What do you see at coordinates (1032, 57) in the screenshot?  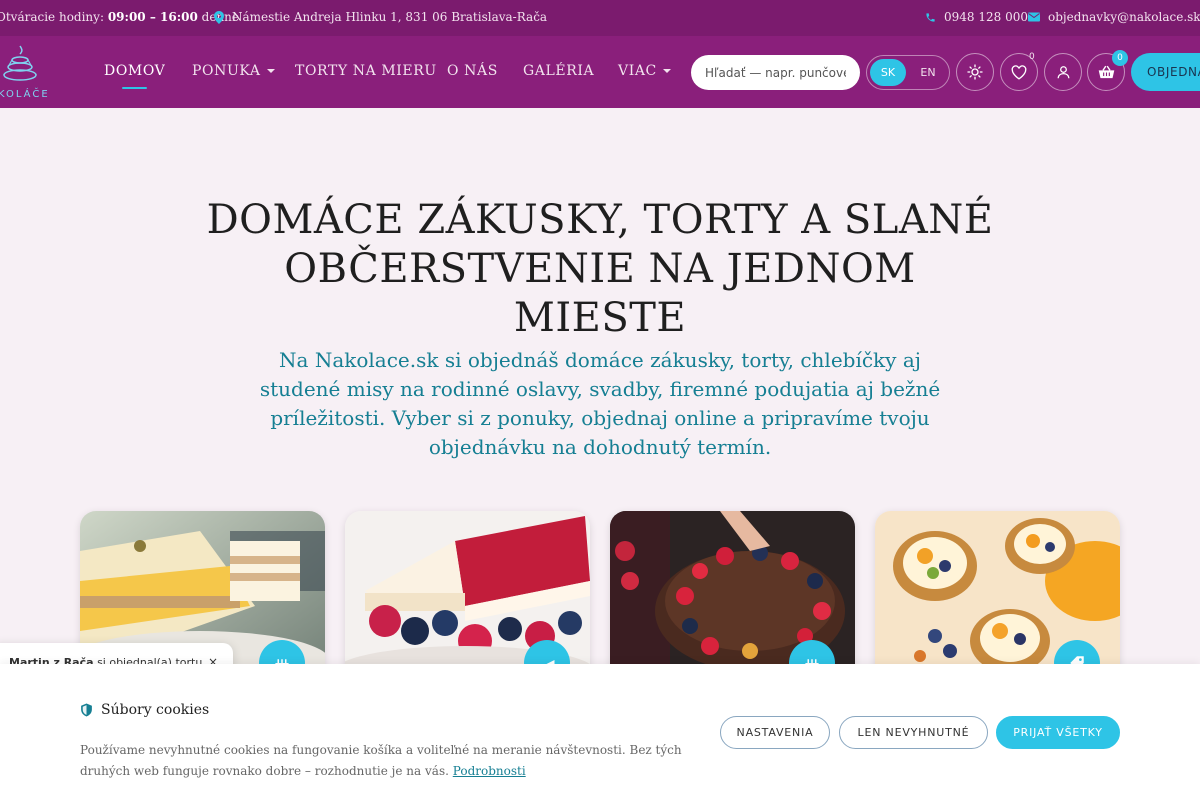 I see `wishlist-count: 0` at bounding box center [1032, 57].